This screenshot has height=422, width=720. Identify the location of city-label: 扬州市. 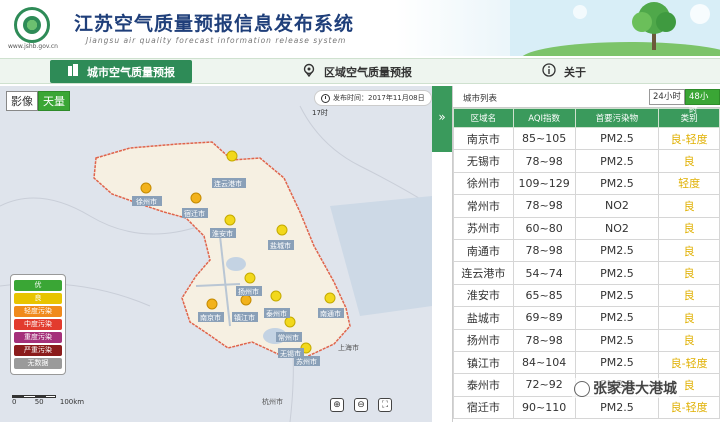
(248, 291).